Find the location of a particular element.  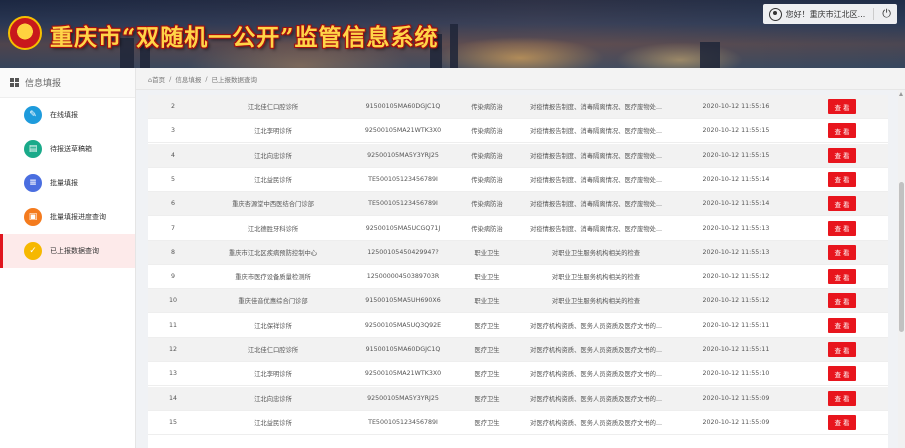

breadcrumb-item: 信息填报 is located at coordinates (188, 79).